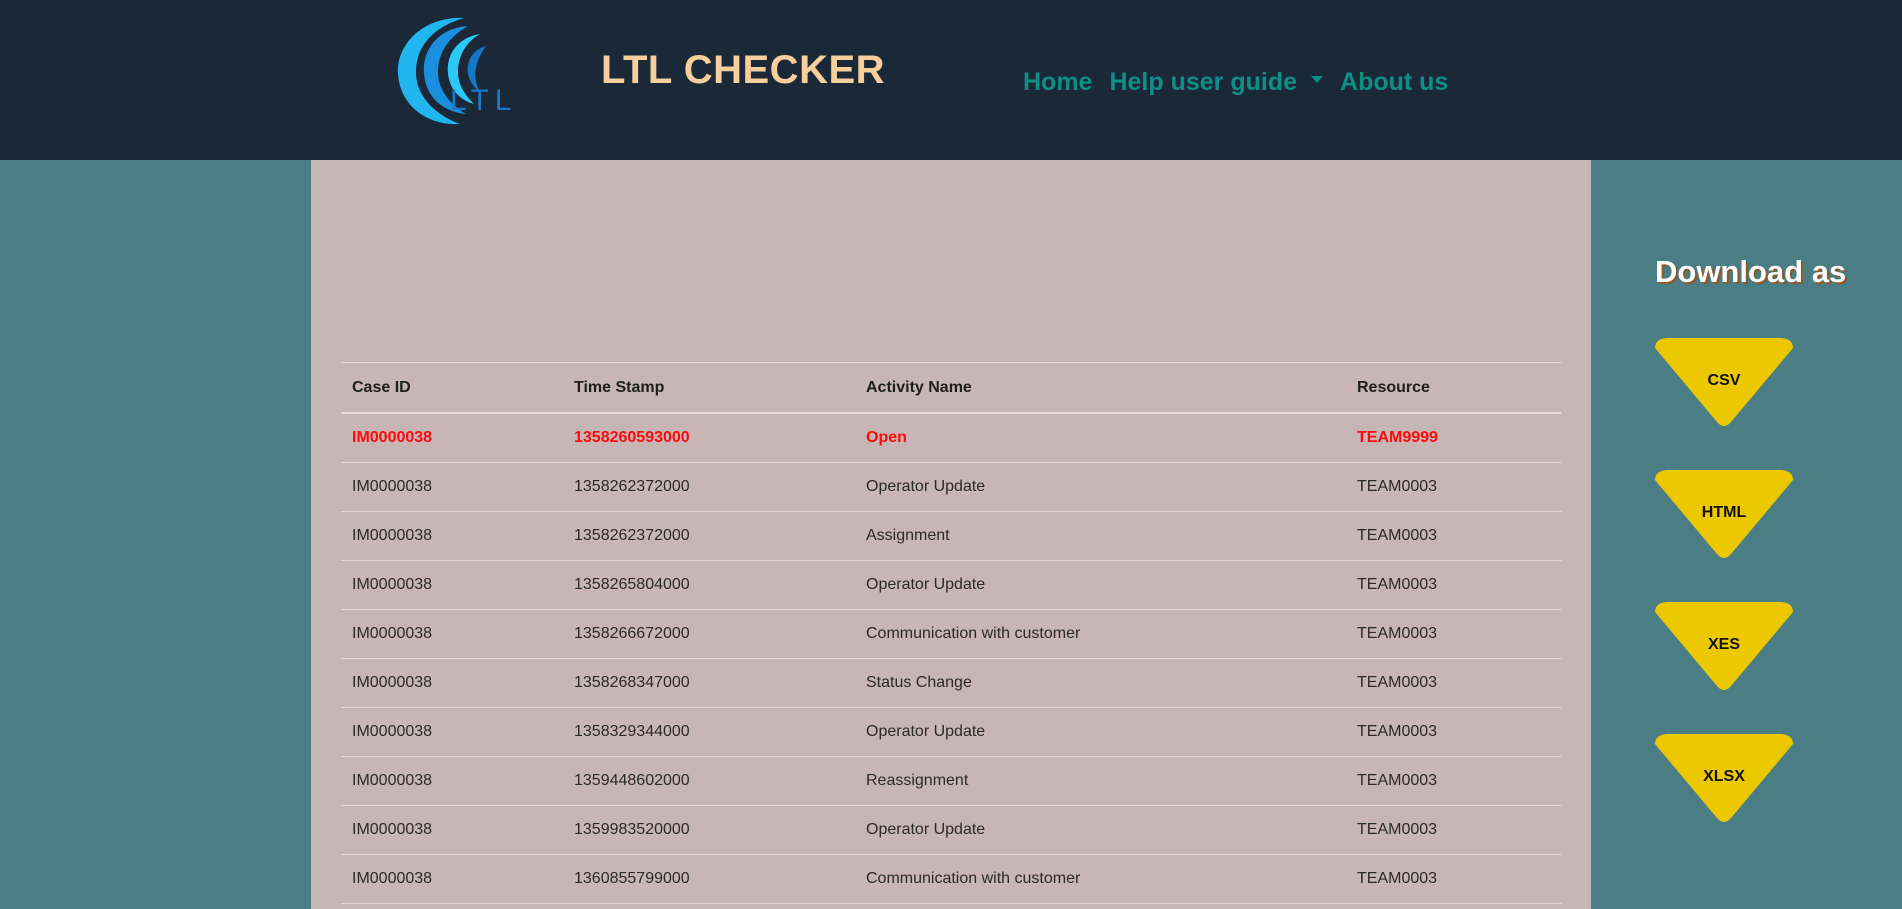 The image size is (1902, 909). What do you see at coordinates (1317, 79) in the screenshot?
I see `caret-down-icon` at bounding box center [1317, 79].